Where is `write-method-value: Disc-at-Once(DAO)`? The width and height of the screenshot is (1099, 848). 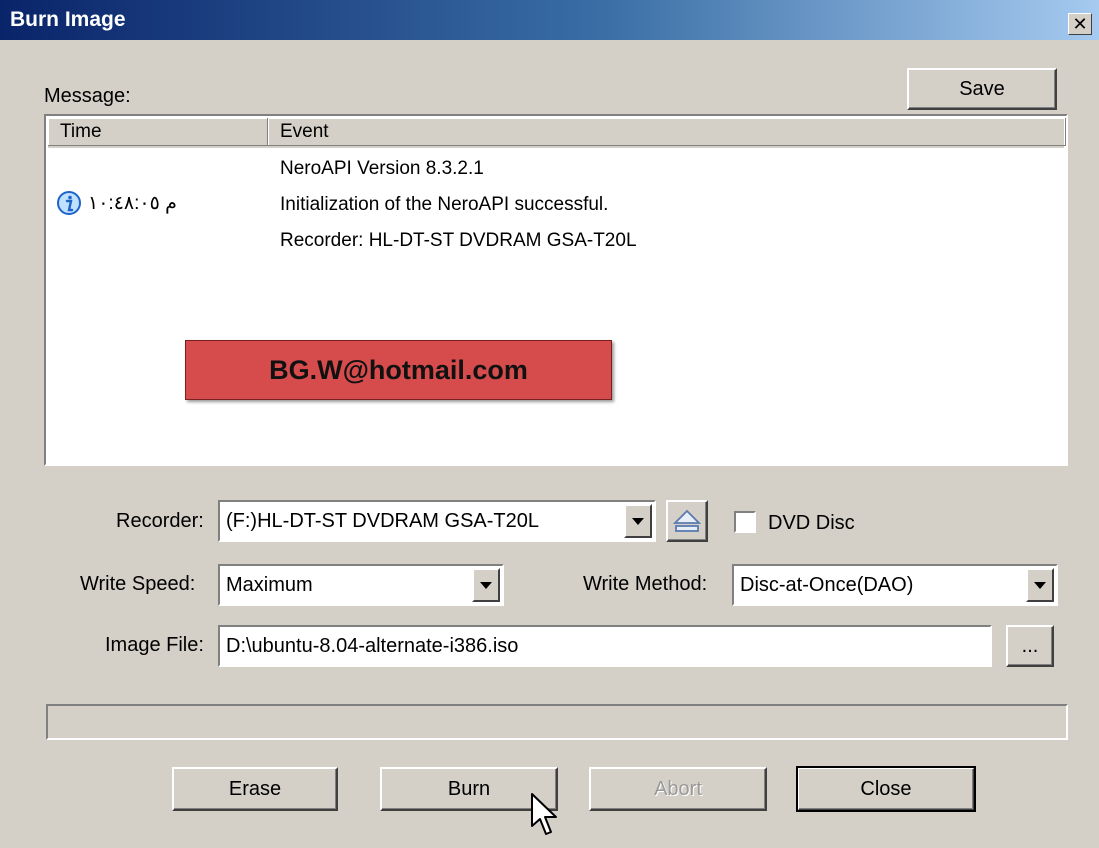
write-method-value: Disc-at-Once(DAO) is located at coordinates (827, 585).